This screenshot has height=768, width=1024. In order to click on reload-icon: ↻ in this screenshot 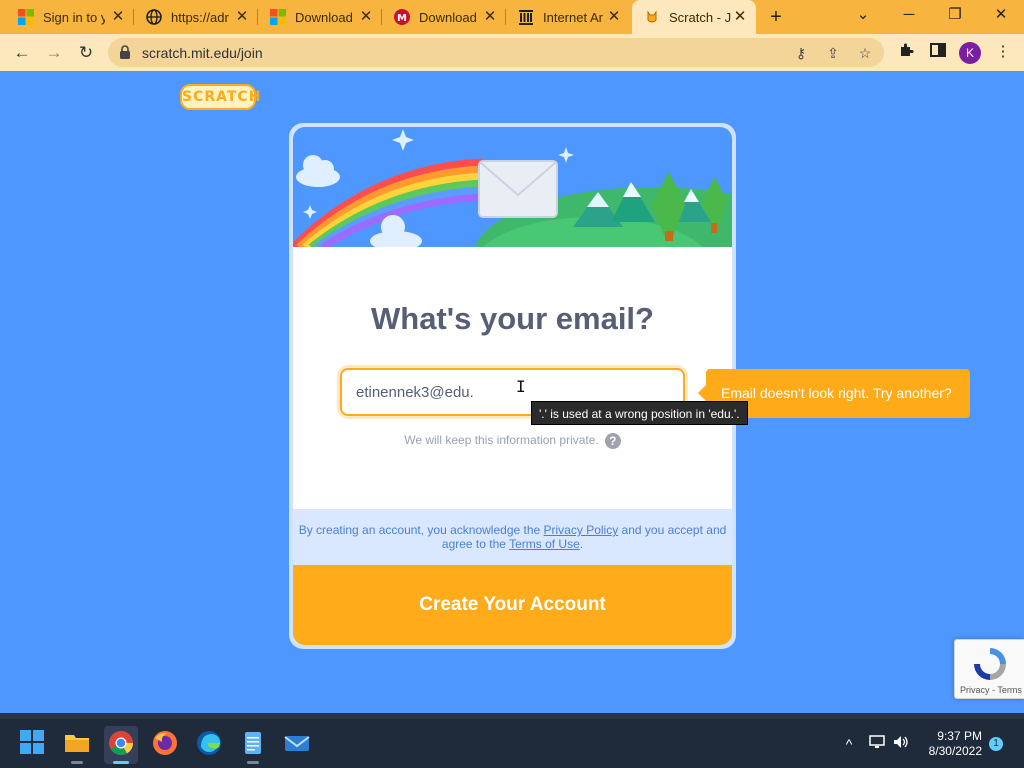, I will do `click(86, 53)`.